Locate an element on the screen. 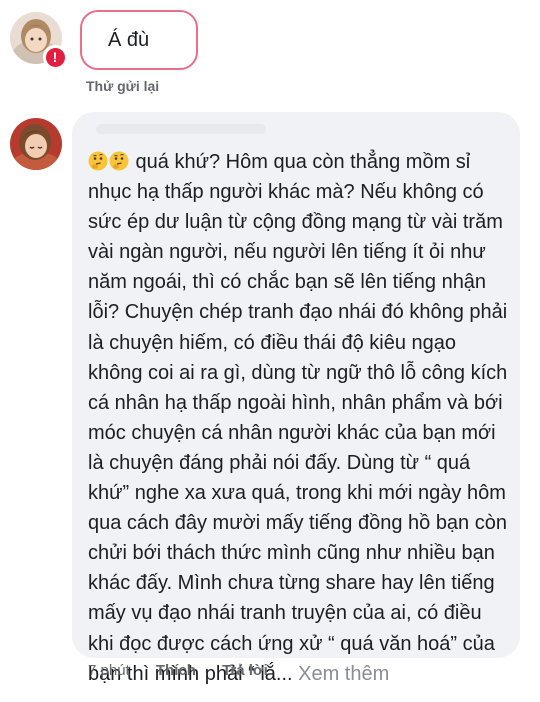  commenter-avatar is located at coordinates (36, 144).